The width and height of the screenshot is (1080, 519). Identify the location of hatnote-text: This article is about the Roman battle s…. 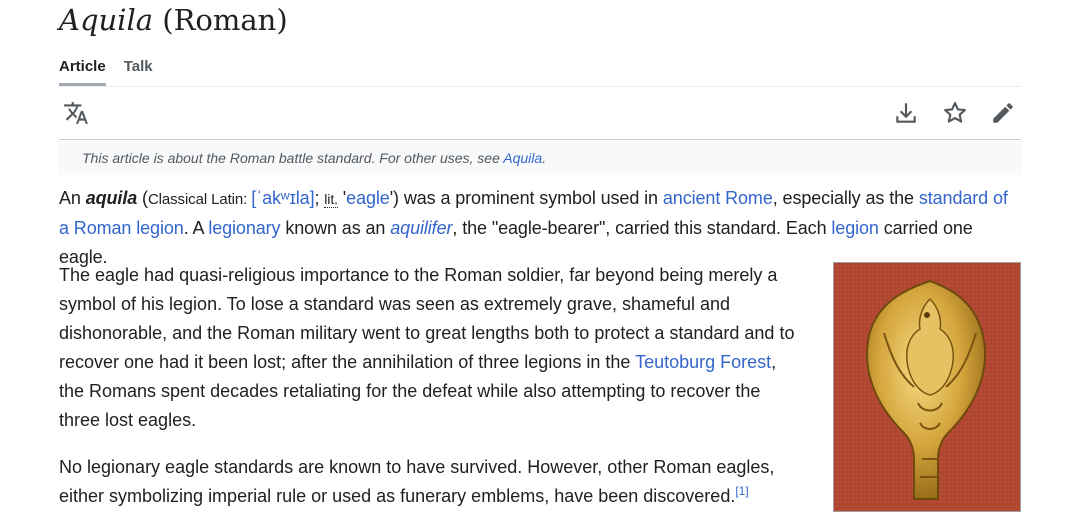
(293, 158).